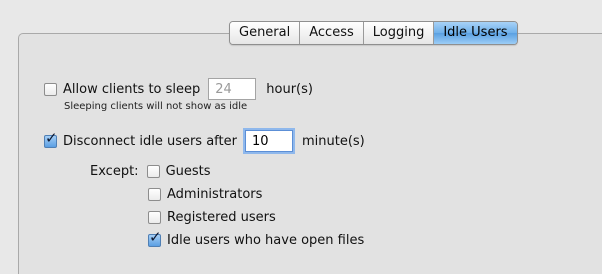 This screenshot has height=274, width=602. Describe the element at coordinates (150, 141) in the screenshot. I see `disconnect-label: Disconnect idle users after` at that location.